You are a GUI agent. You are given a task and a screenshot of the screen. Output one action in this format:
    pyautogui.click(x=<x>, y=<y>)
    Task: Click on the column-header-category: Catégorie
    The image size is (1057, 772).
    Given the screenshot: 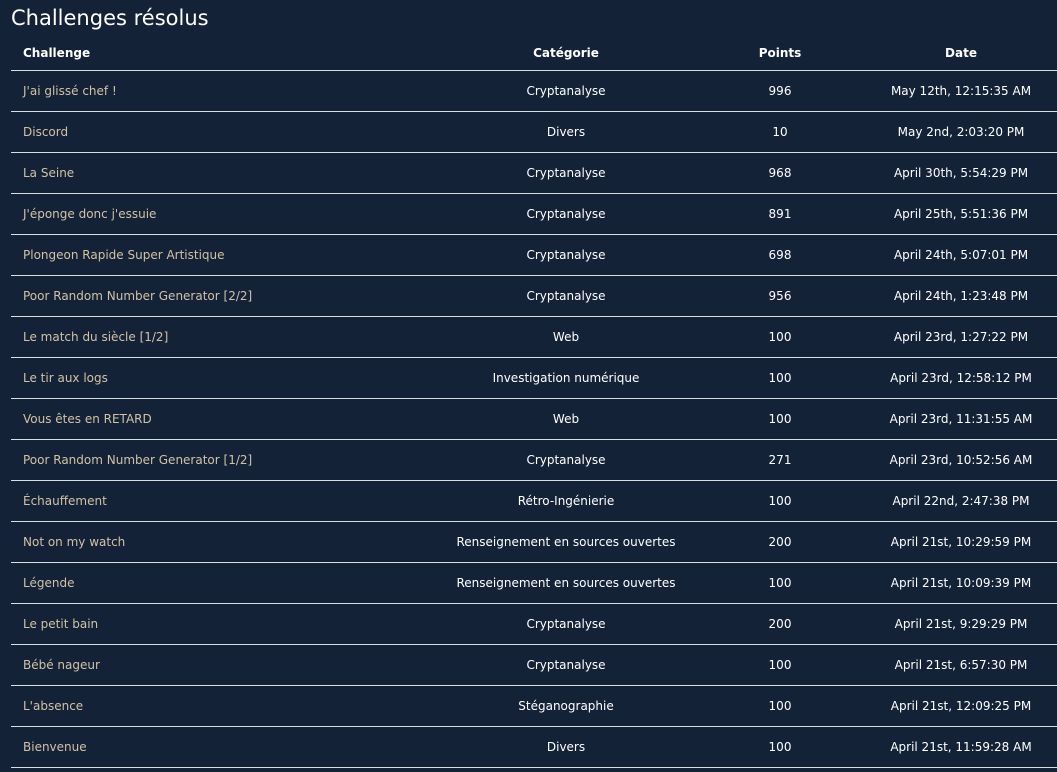 What is the action you would take?
    pyautogui.click(x=566, y=53)
    